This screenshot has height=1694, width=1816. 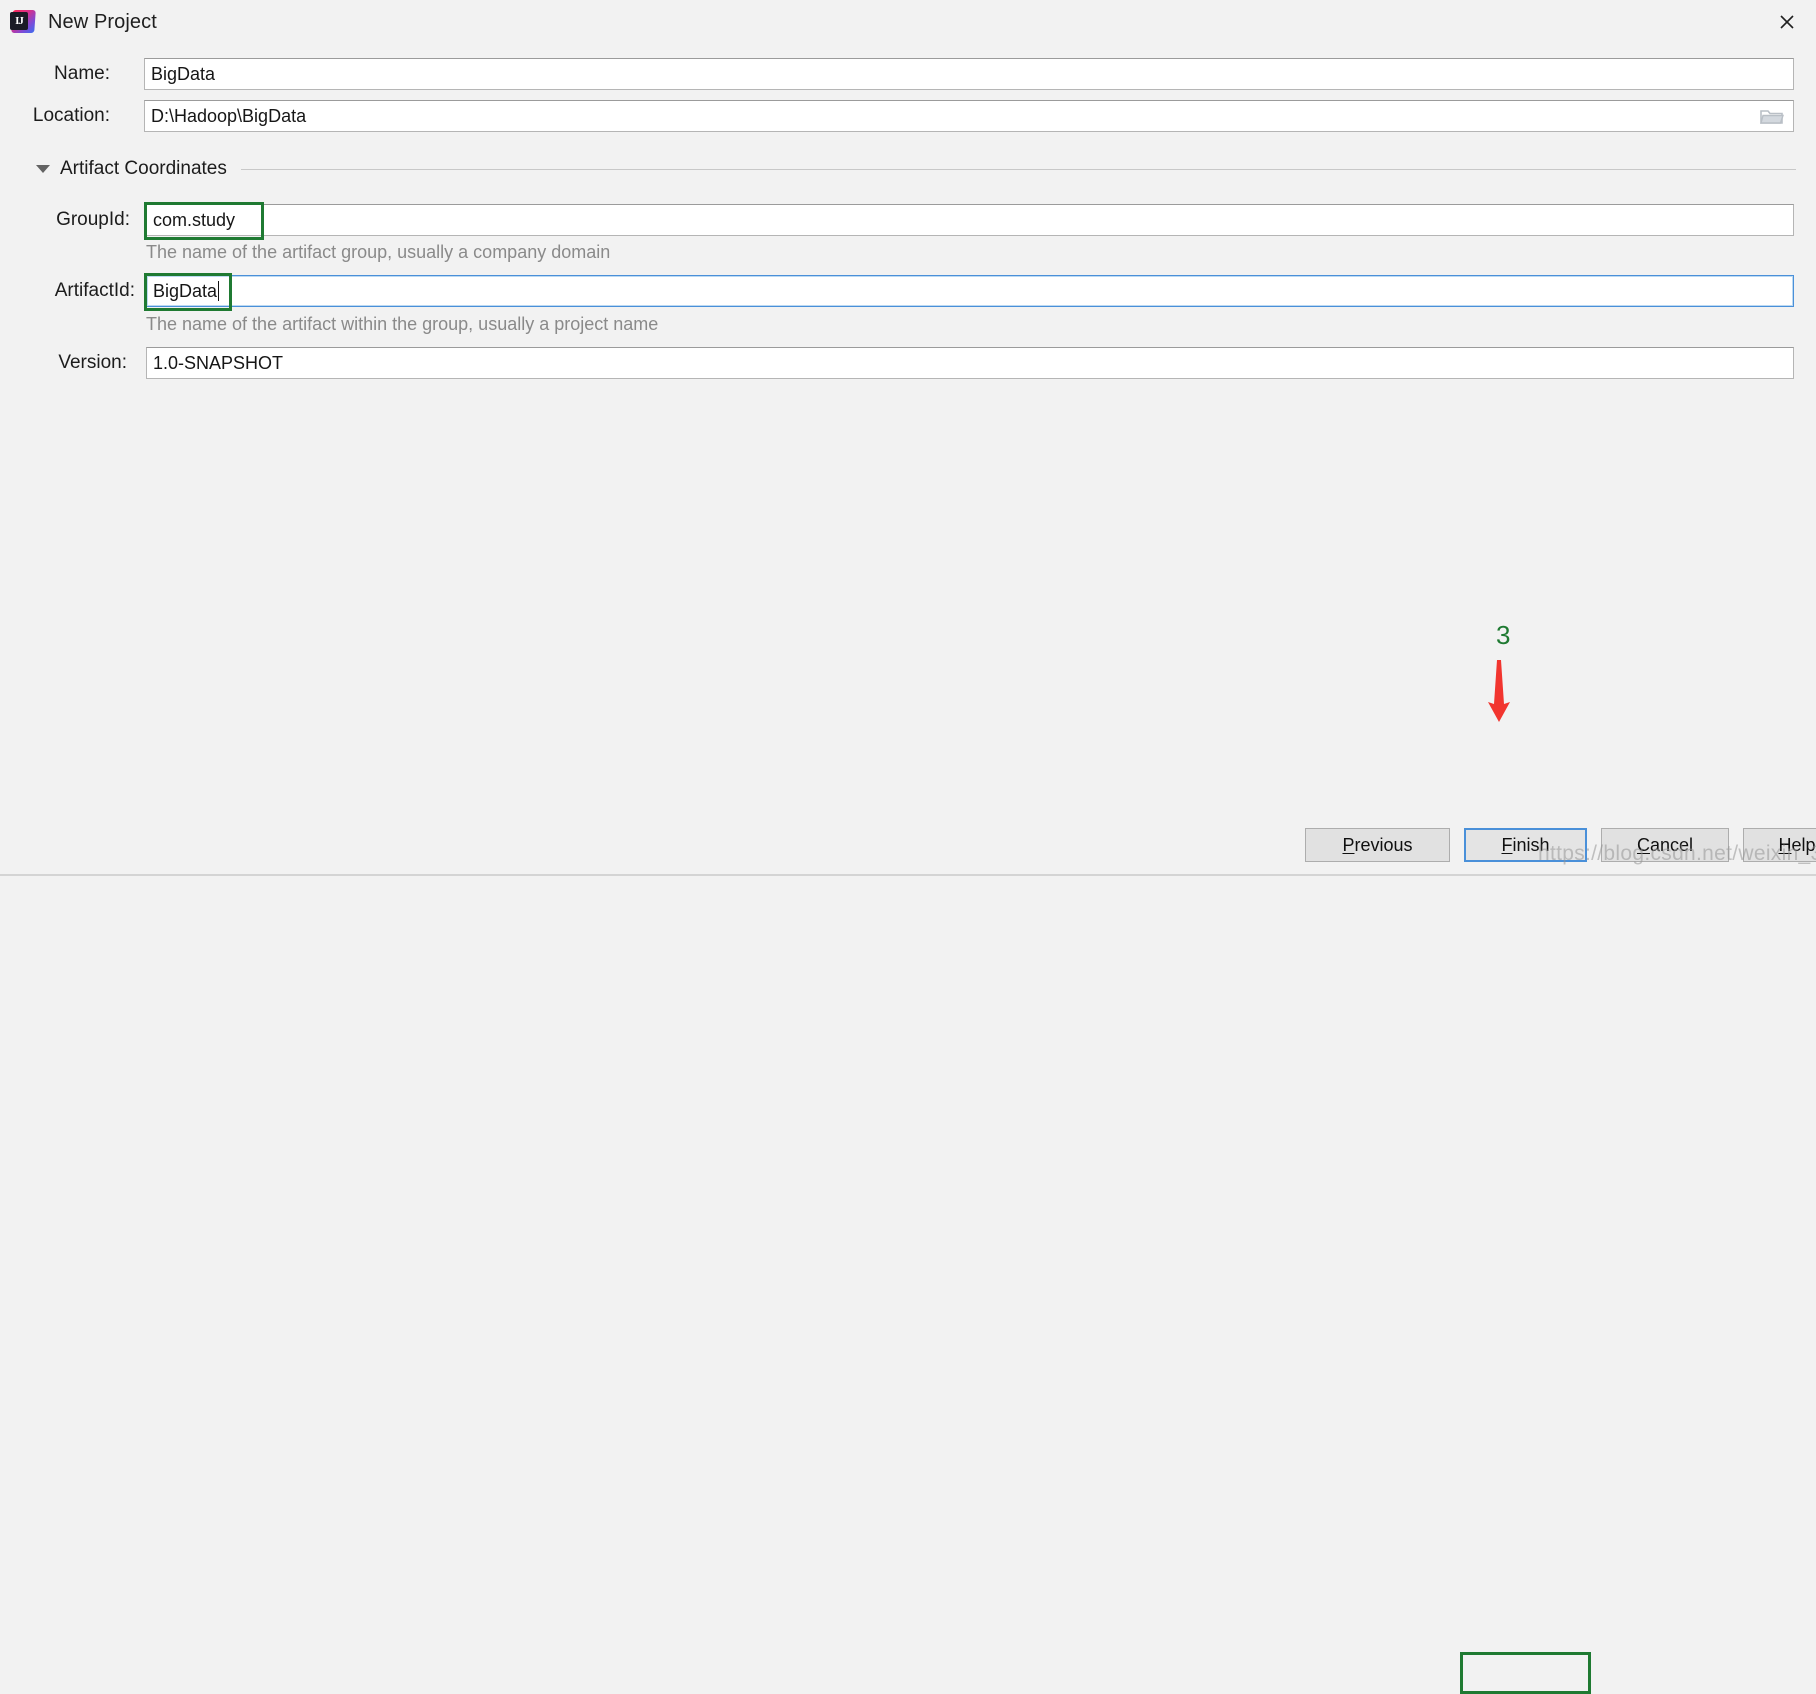 What do you see at coordinates (183, 74) in the screenshot?
I see `name-input-value: BigData` at bounding box center [183, 74].